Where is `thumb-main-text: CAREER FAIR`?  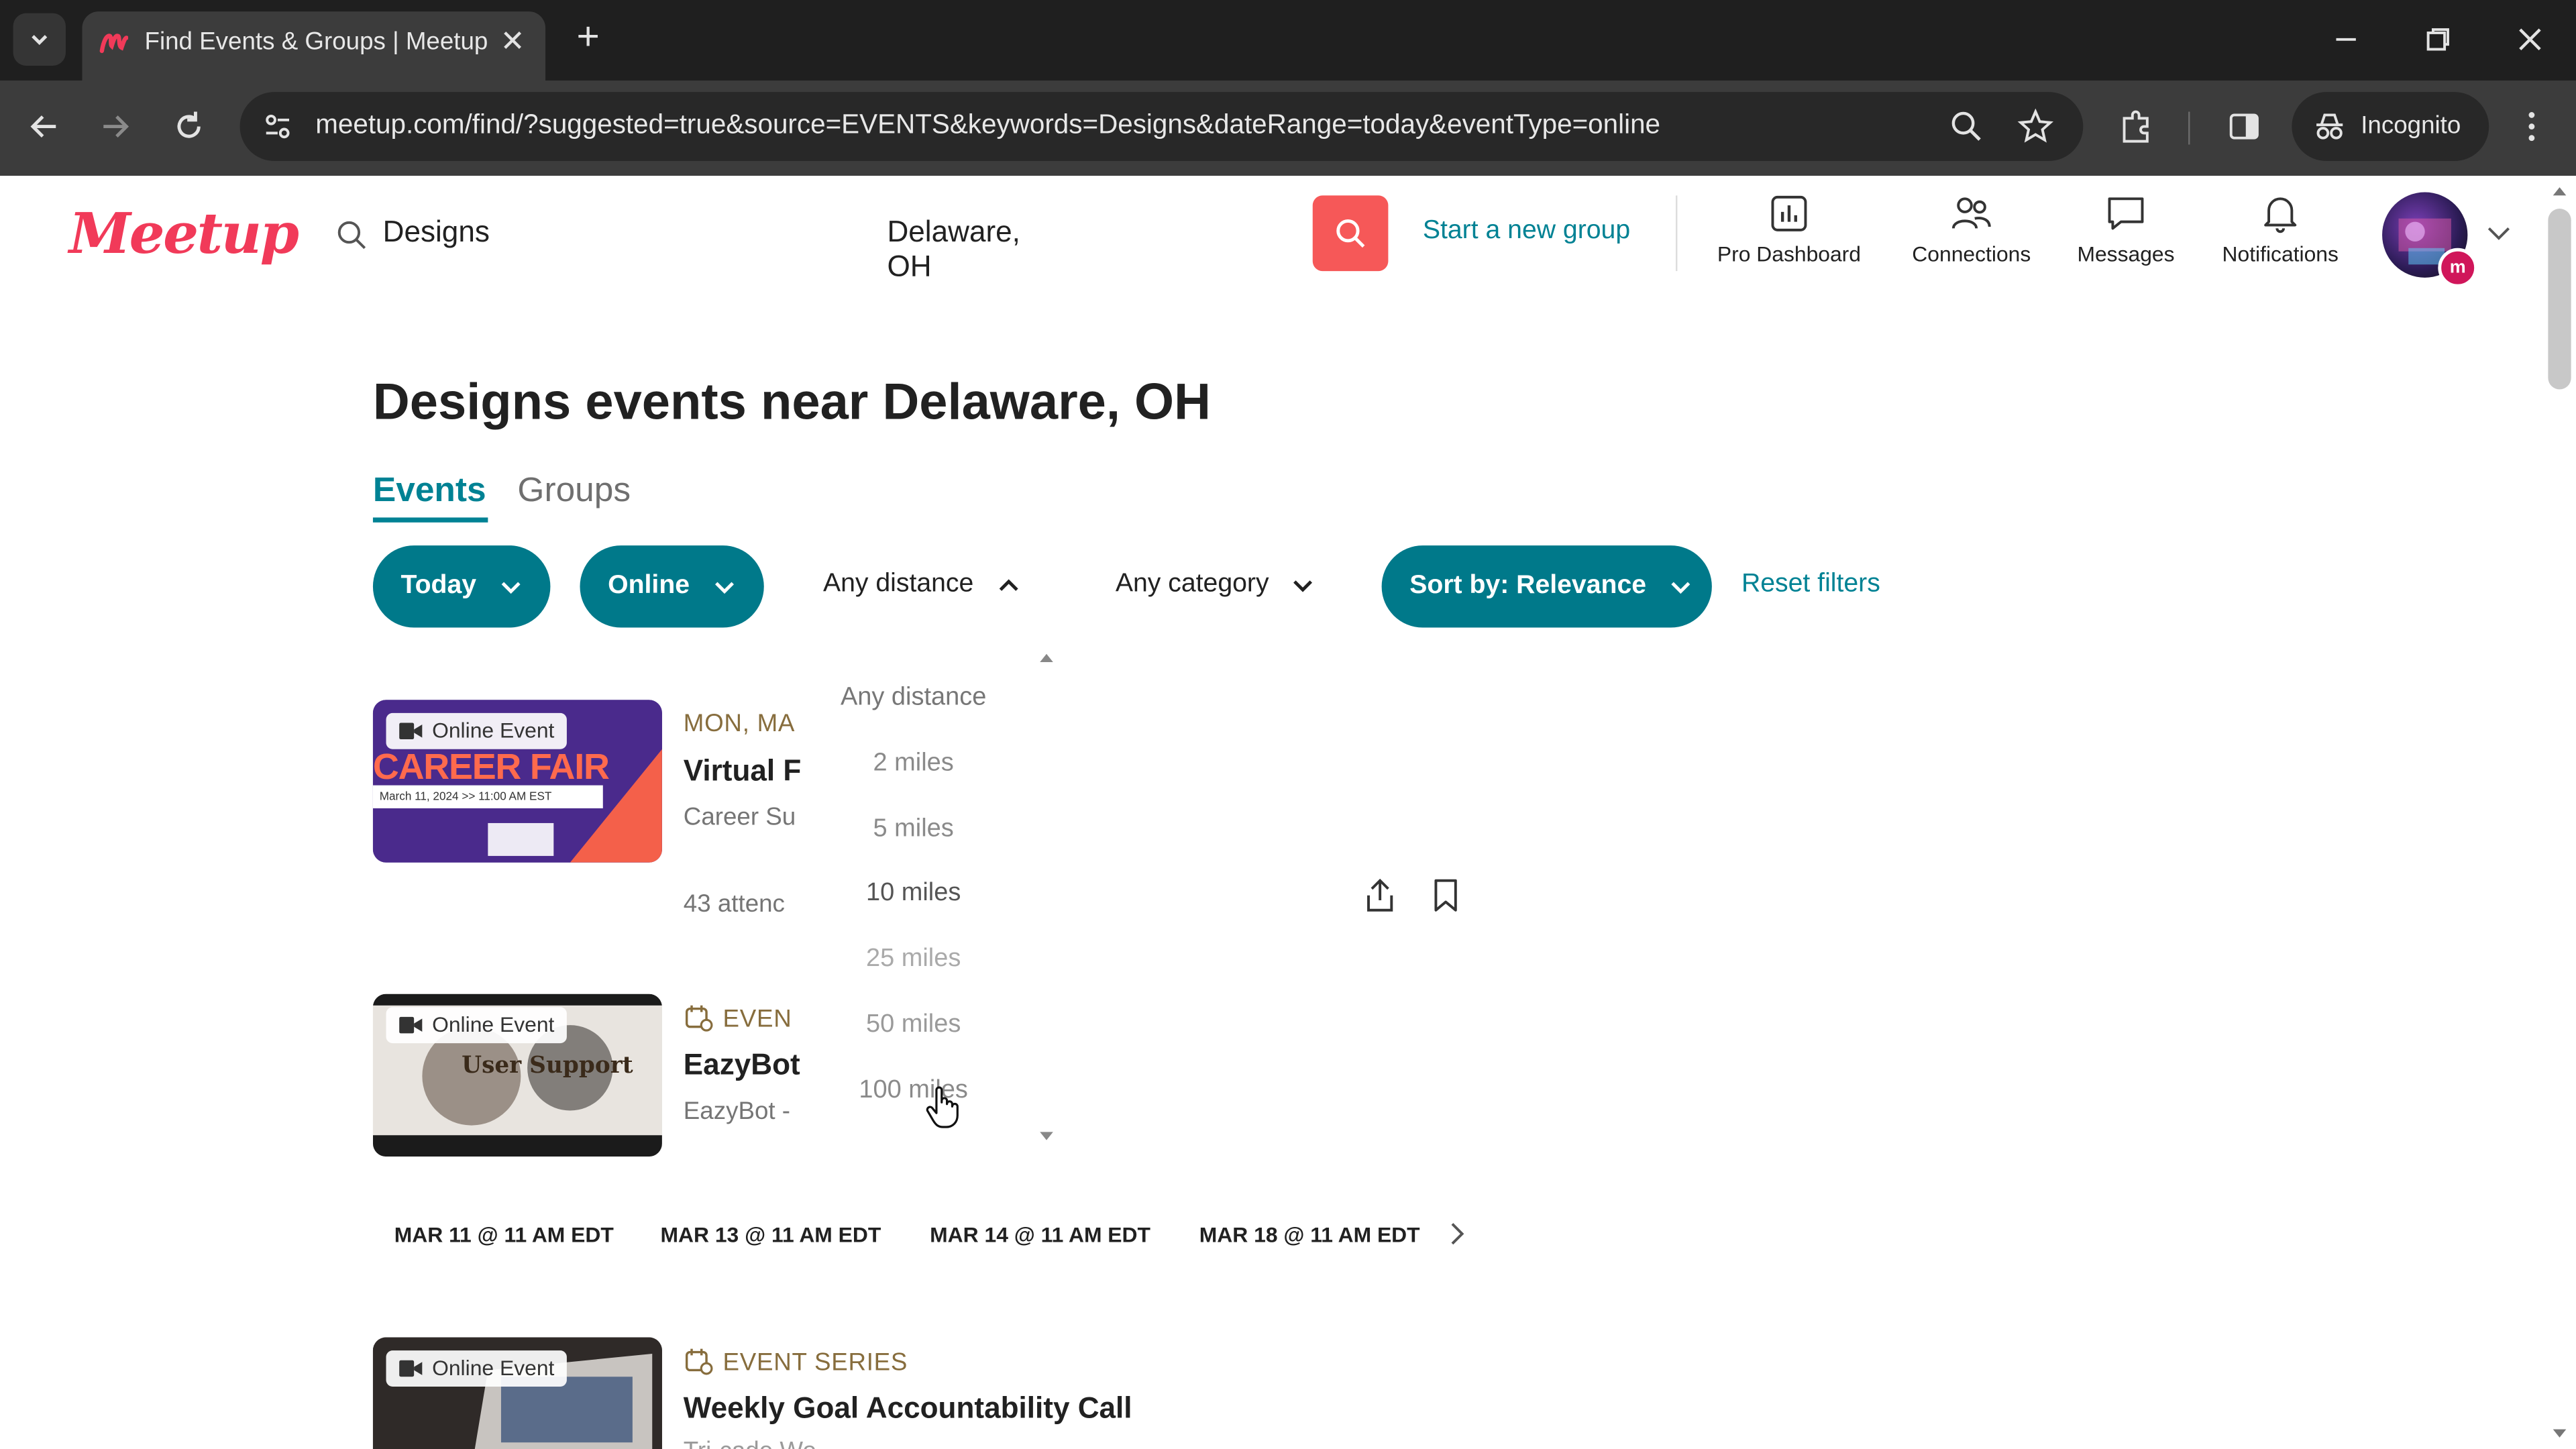
thumb-main-text: CAREER FAIR is located at coordinates (491, 766).